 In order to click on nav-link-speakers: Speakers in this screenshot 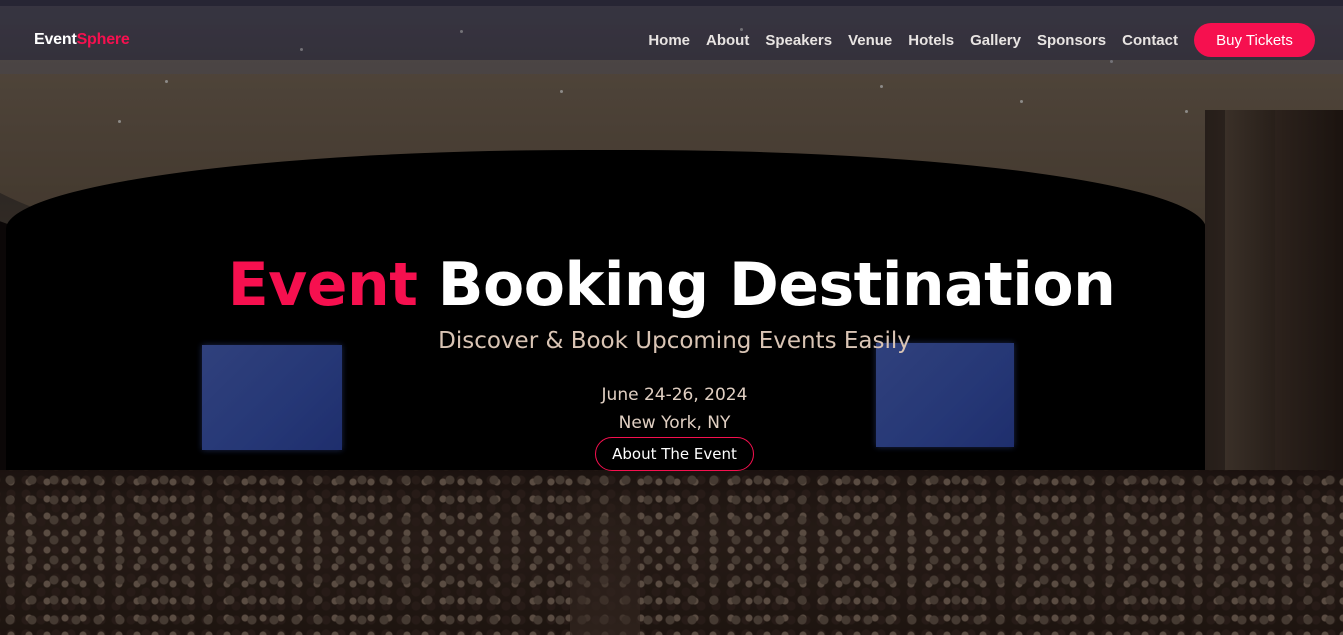, I will do `click(798, 40)`.